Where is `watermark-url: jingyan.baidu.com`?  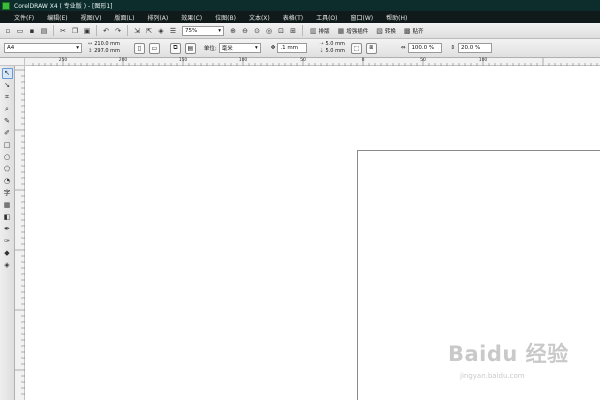
watermark-url: jingyan.baidu.com is located at coordinates (492, 376).